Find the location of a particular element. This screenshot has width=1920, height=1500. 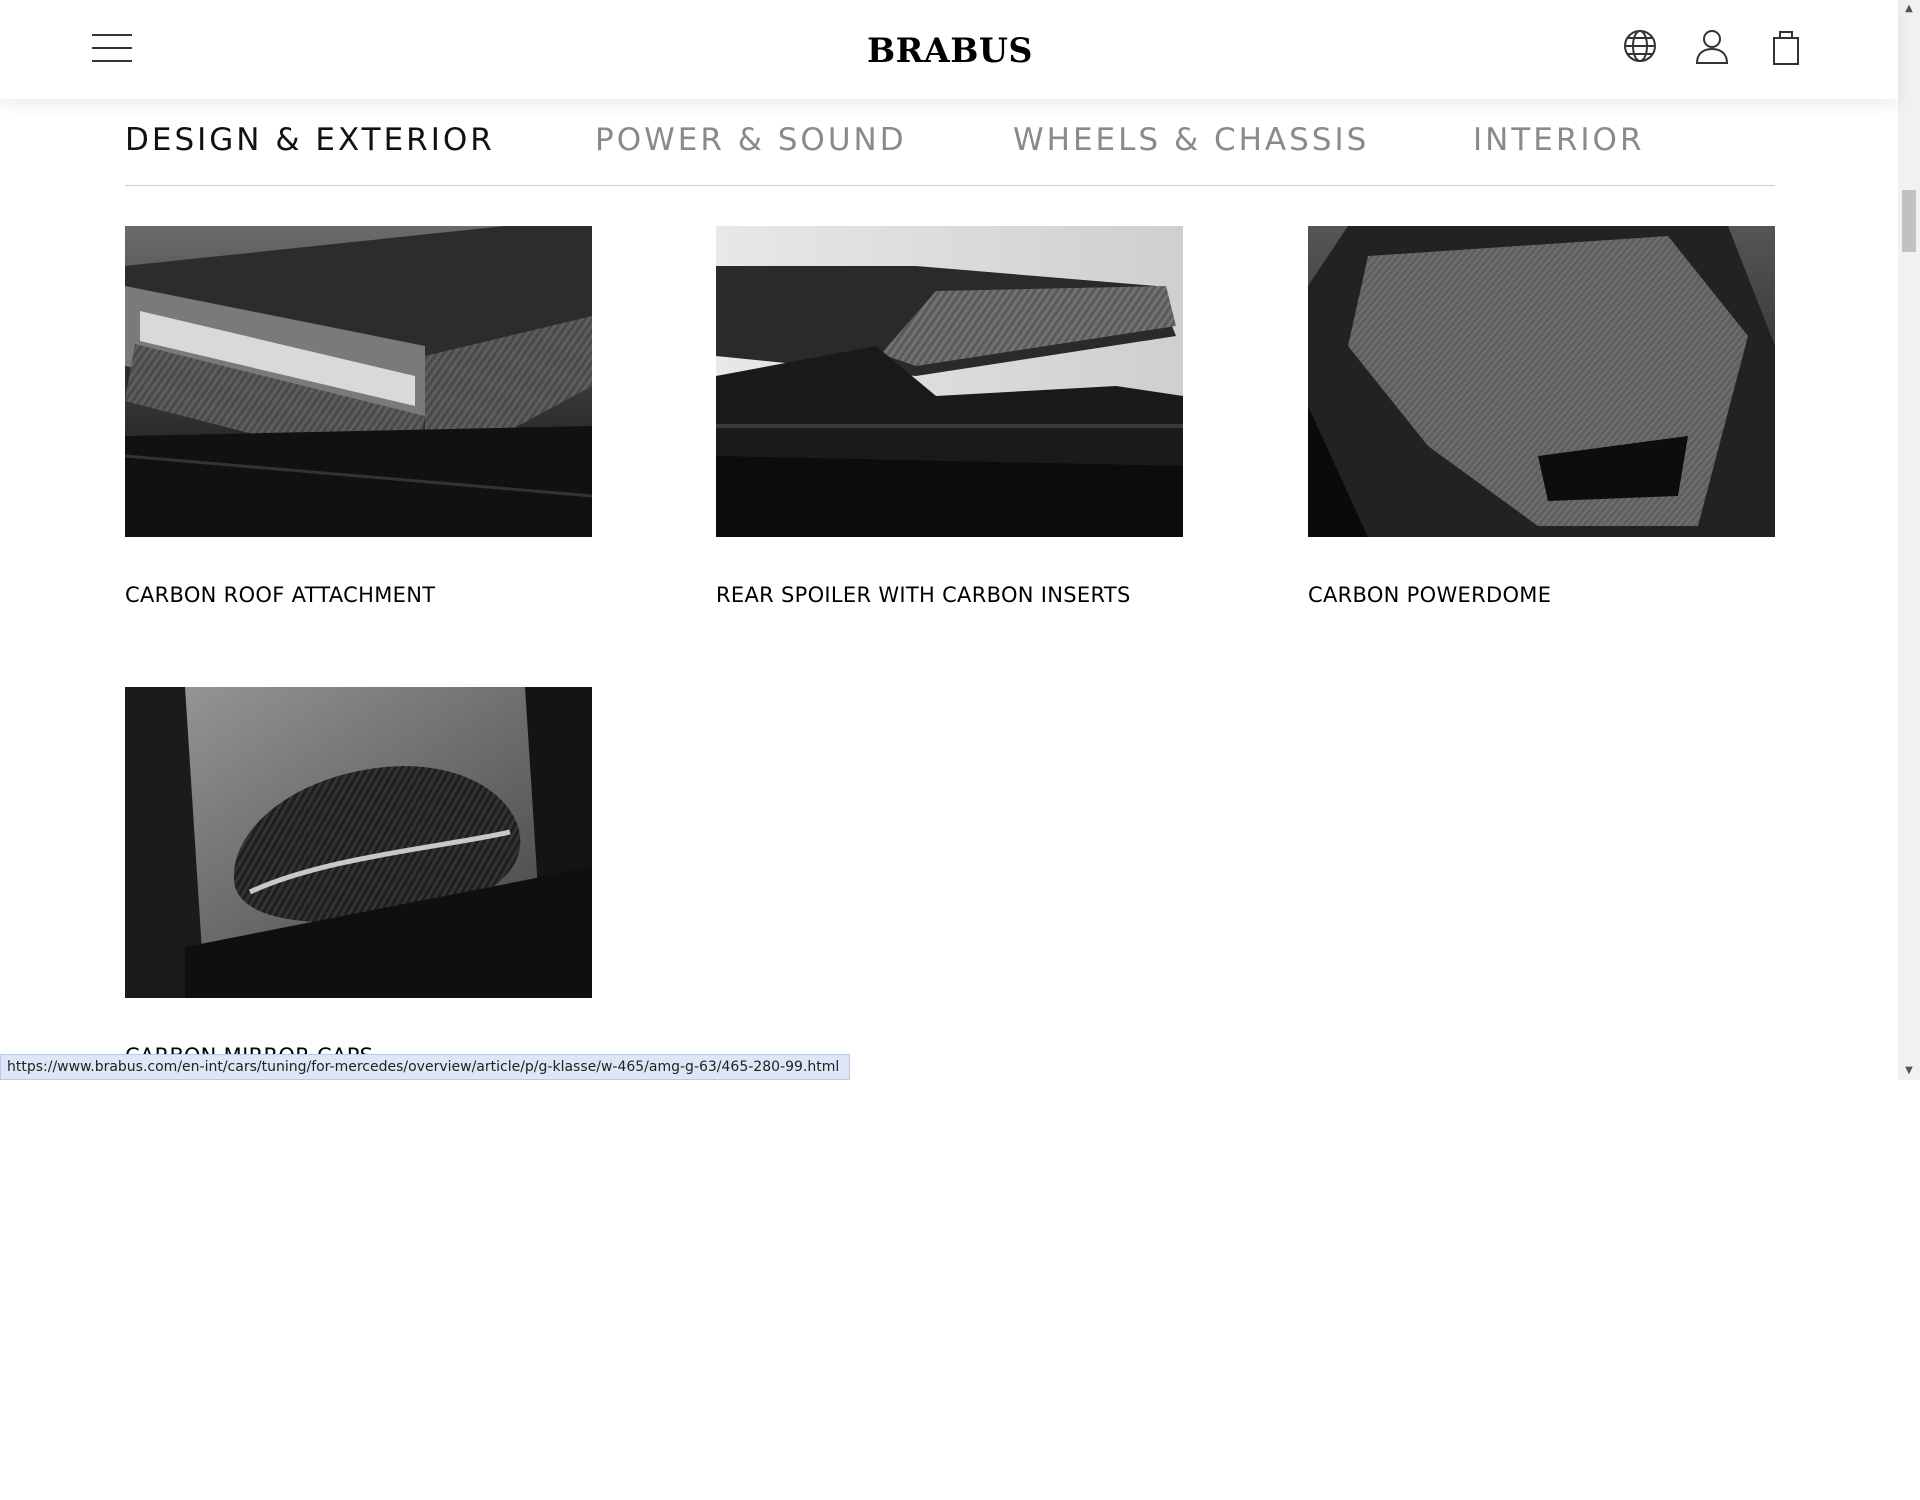

scroll-thumb is located at coordinates (1909, 221).